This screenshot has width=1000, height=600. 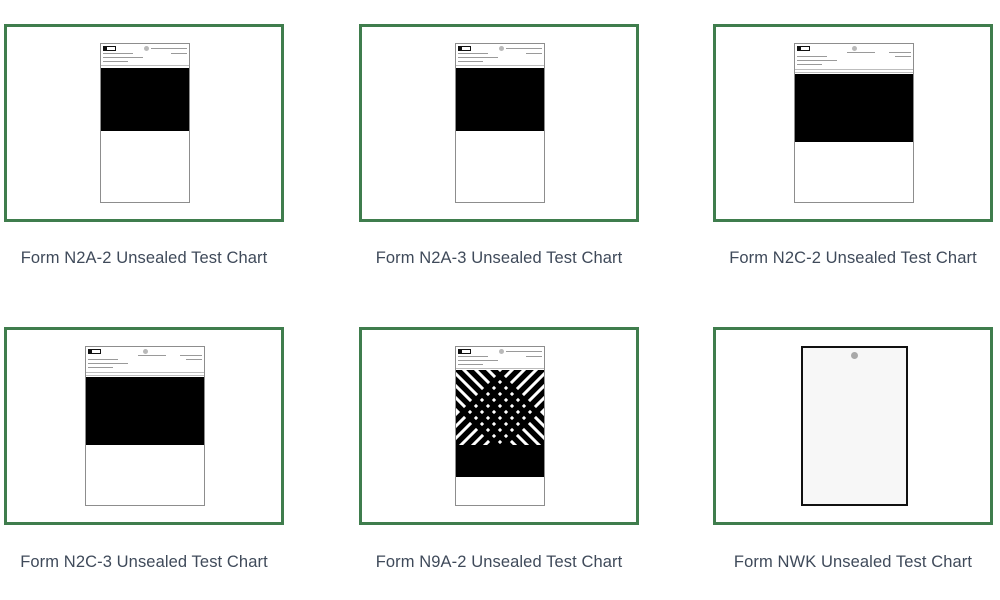 I want to click on product-title-link: Form N2C-2 Unsealed Test Chart, so click(x=851, y=258).